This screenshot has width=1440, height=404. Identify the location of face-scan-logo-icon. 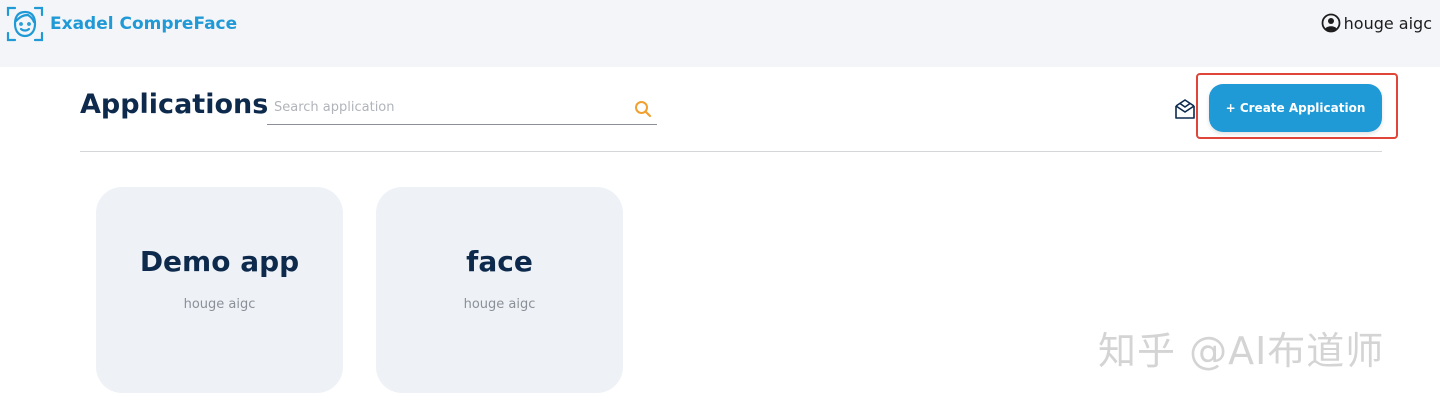
(25, 24).